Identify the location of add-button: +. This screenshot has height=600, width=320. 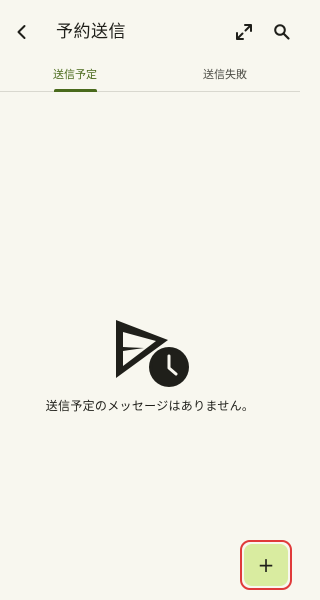
(266, 565).